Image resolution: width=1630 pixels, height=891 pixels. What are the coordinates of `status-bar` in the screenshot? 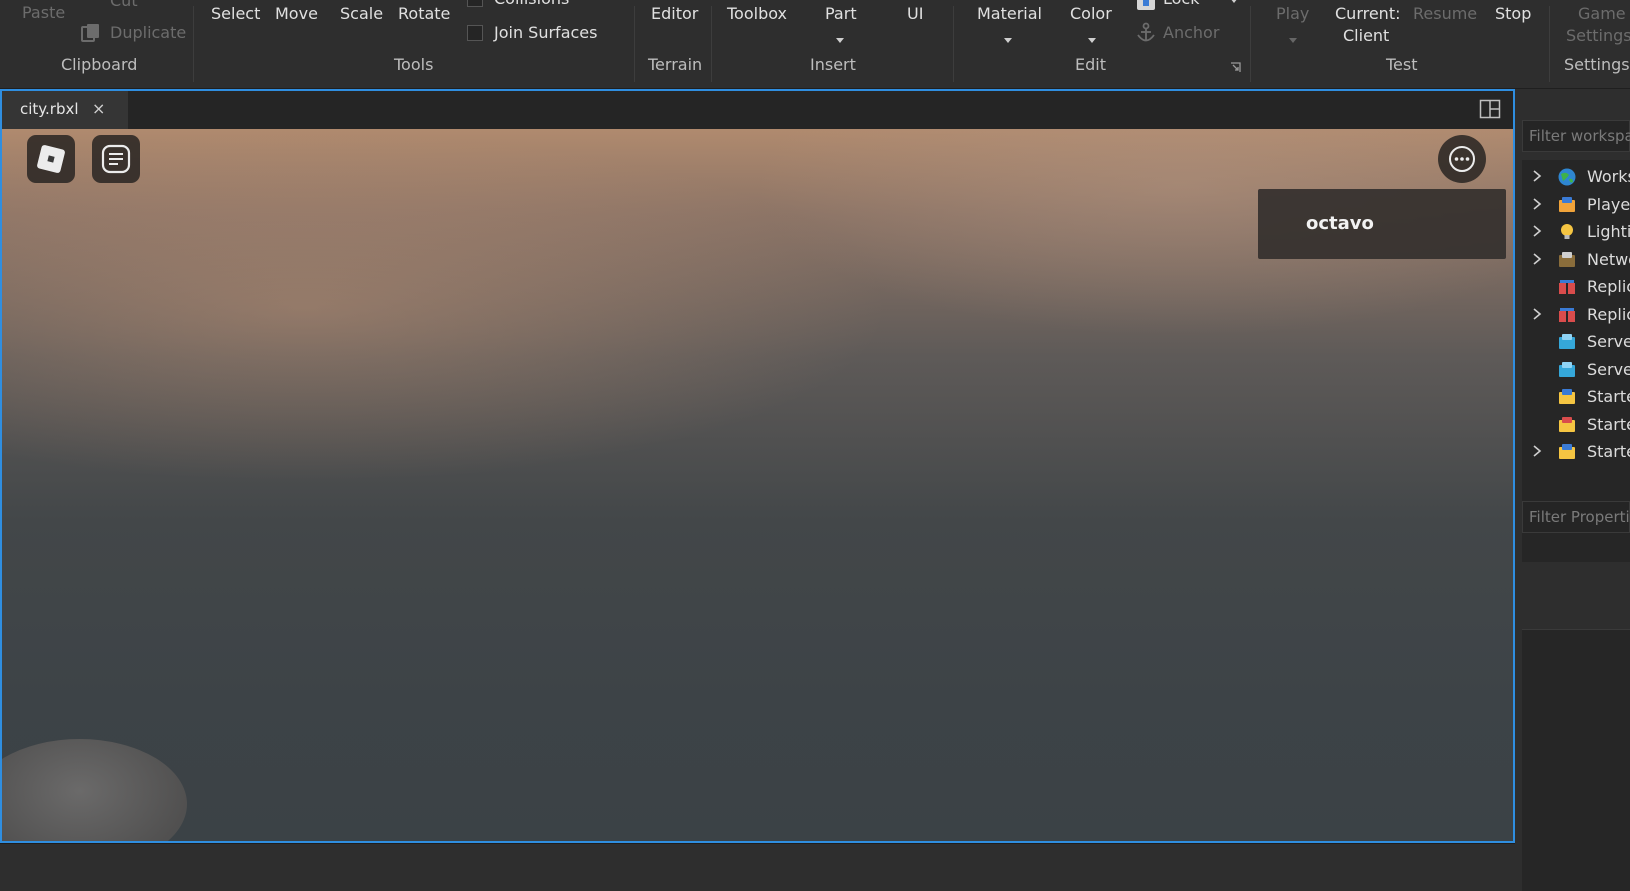 It's located at (757, 867).